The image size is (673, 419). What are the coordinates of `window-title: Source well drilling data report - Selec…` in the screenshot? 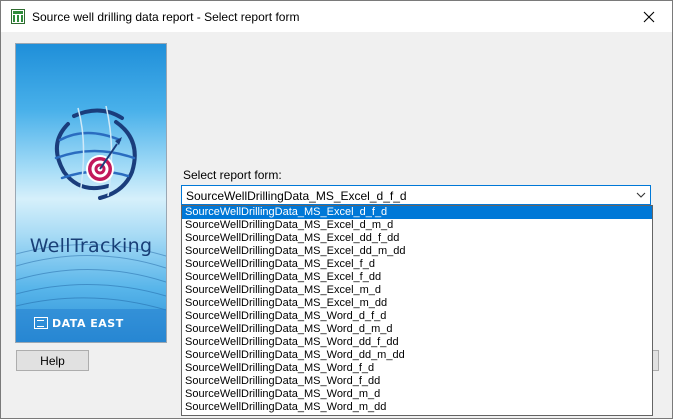 It's located at (166, 17).